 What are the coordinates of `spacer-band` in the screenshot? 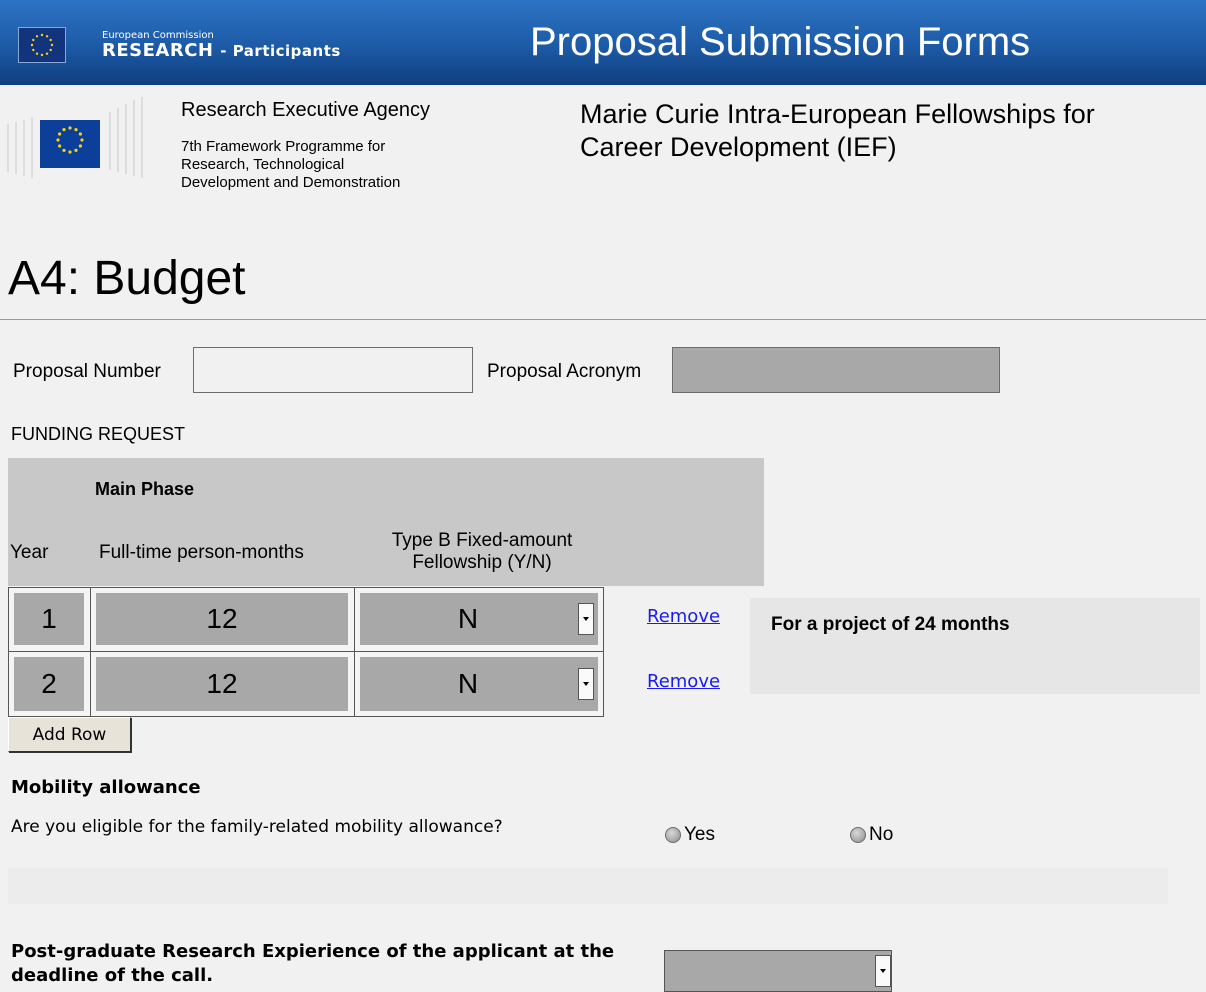 It's located at (588, 886).